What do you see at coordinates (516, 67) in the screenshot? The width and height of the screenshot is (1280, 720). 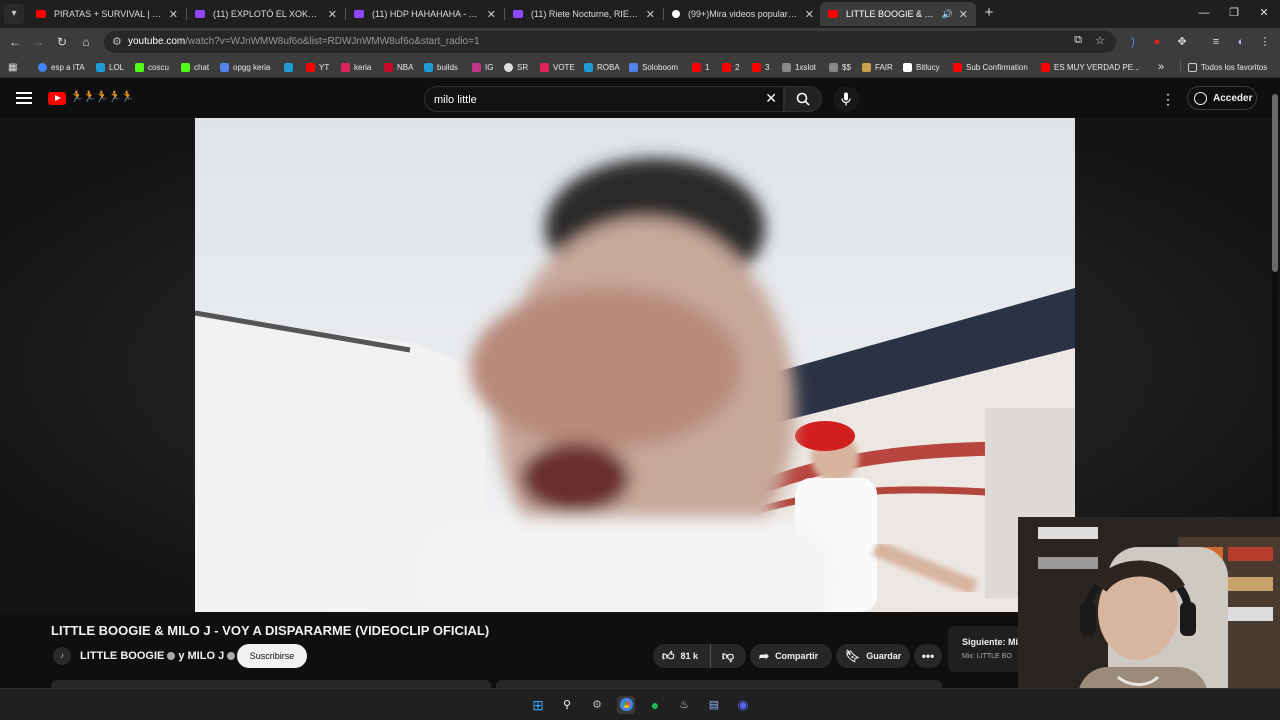 I see `bookmark-item: SR` at bounding box center [516, 67].